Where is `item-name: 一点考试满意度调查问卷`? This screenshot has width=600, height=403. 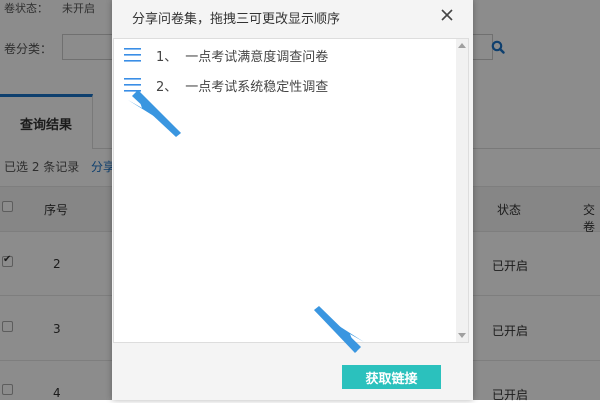
item-name: 一点考试满意度调查问卷 is located at coordinates (257, 57).